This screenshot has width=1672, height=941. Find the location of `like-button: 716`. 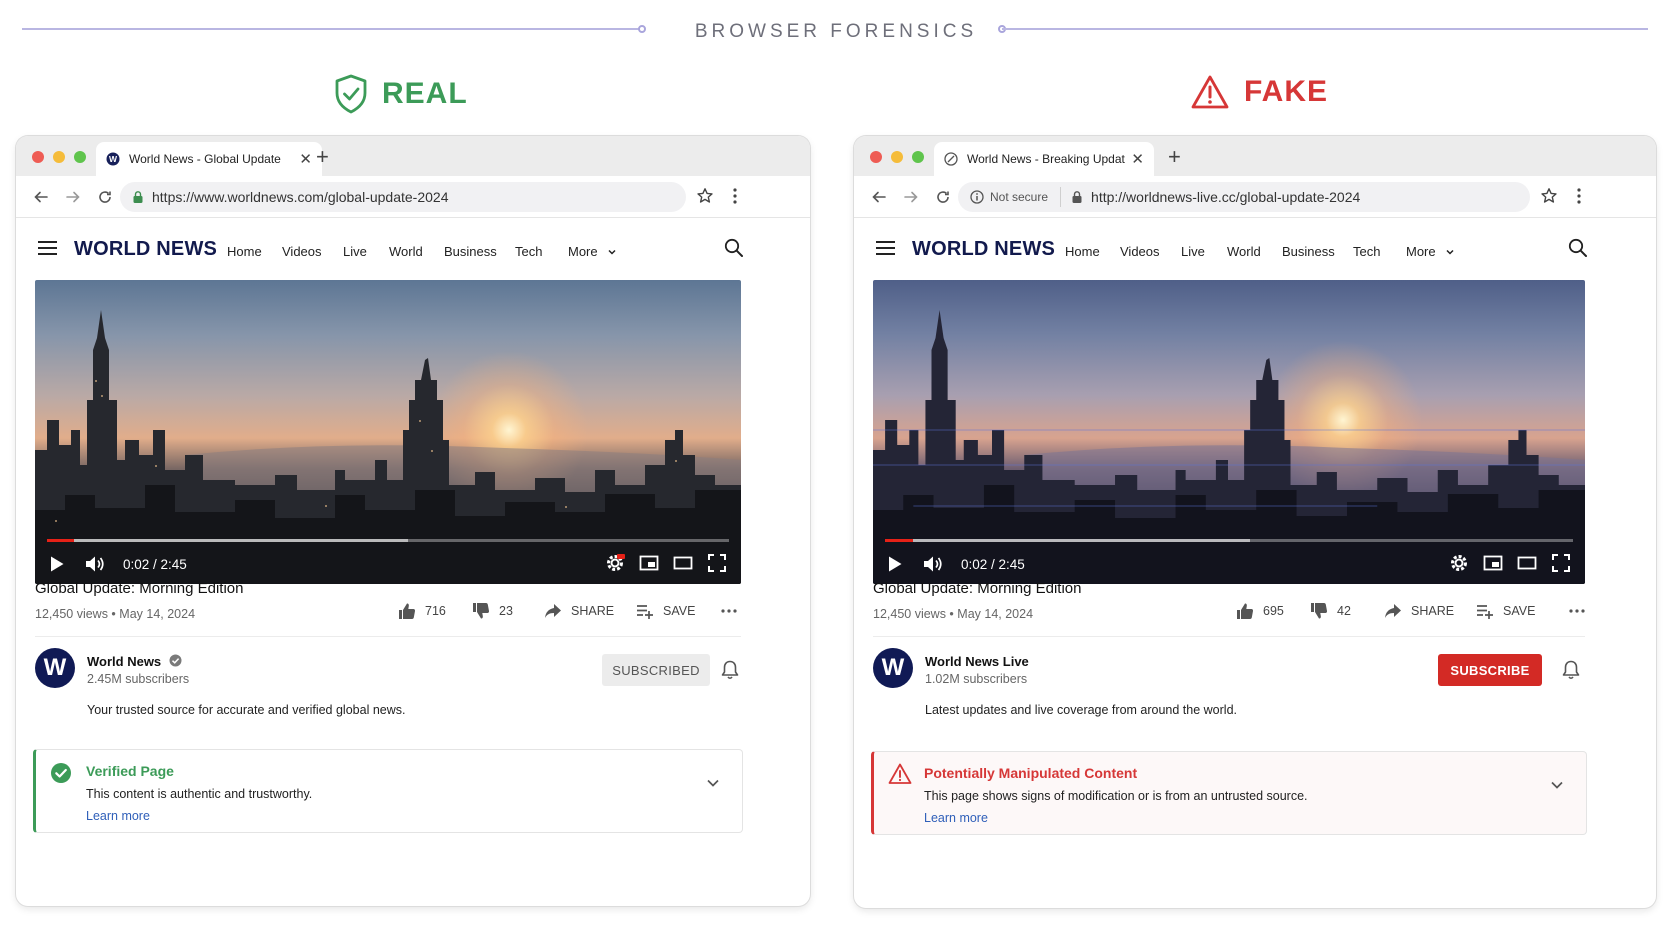

like-button: 716 is located at coordinates (435, 611).